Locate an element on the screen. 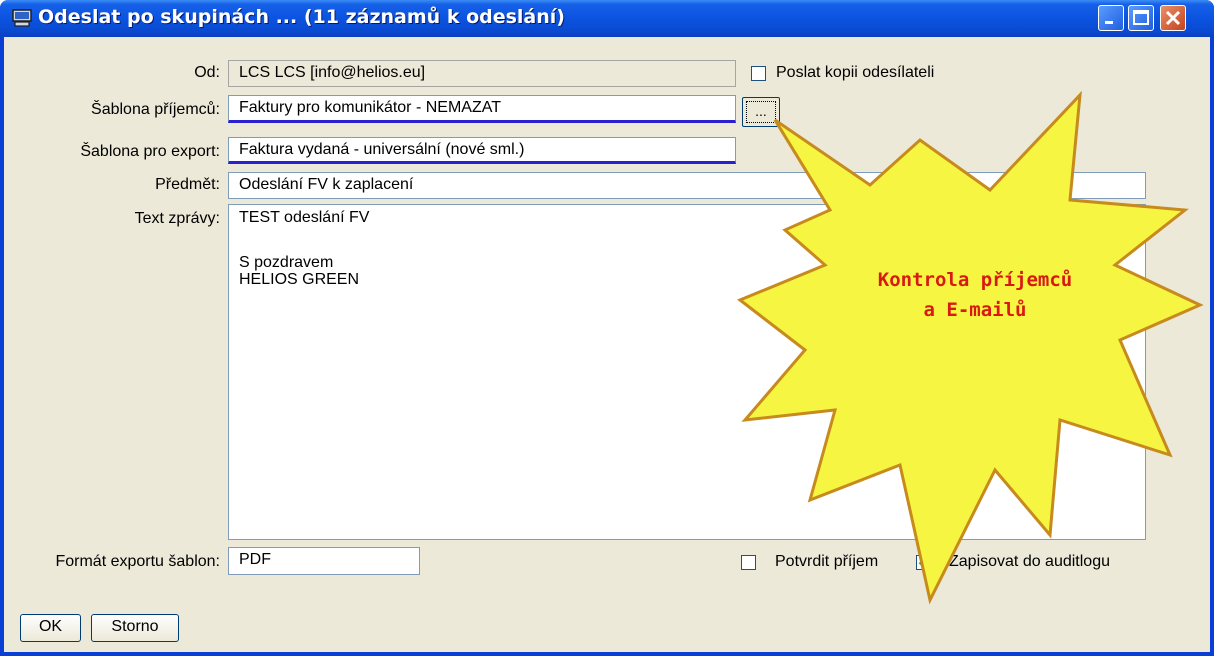 The image size is (1214, 656). callout-line-2: a E-mailů is located at coordinates (975, 310).